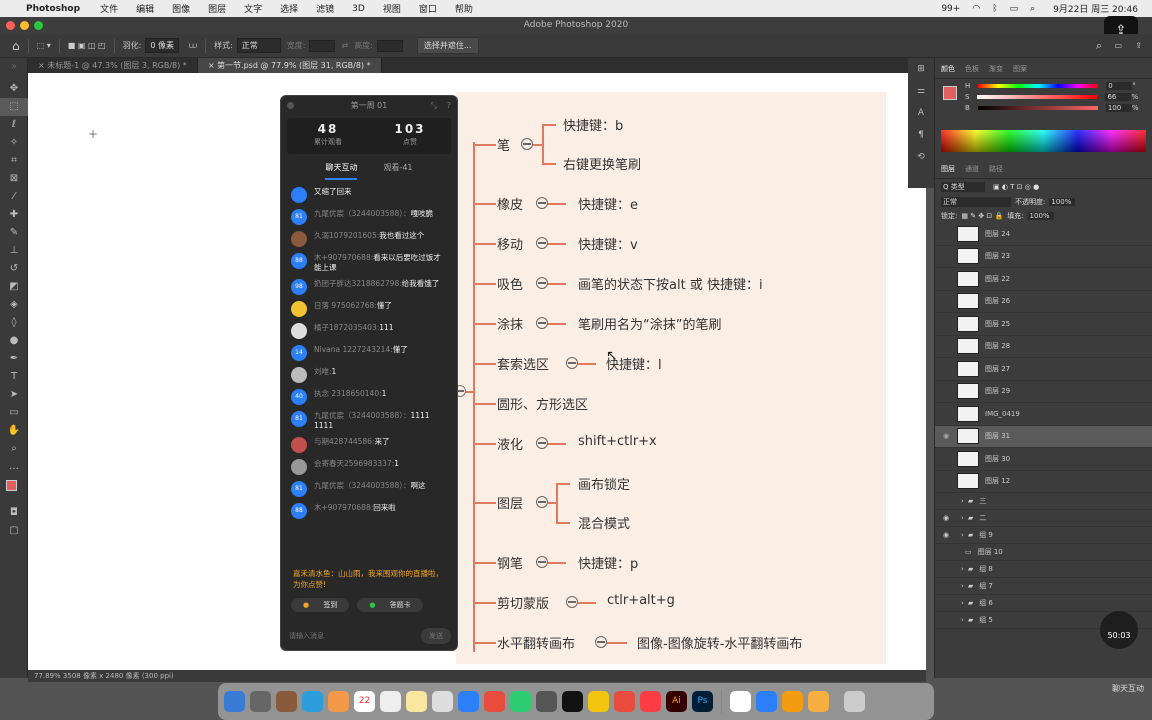  What do you see at coordinates (676, 701) in the screenshot?
I see `illustrator-icon: Ai` at bounding box center [676, 701].